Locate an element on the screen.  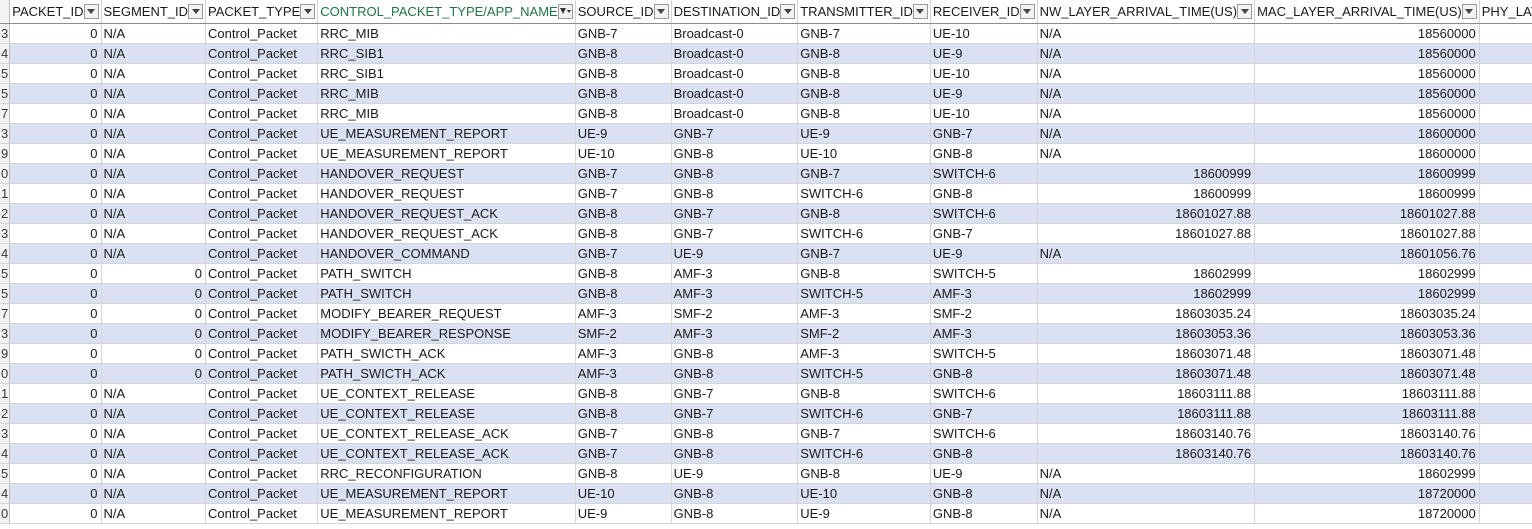
row-number: 7 is located at coordinates (5, 113).